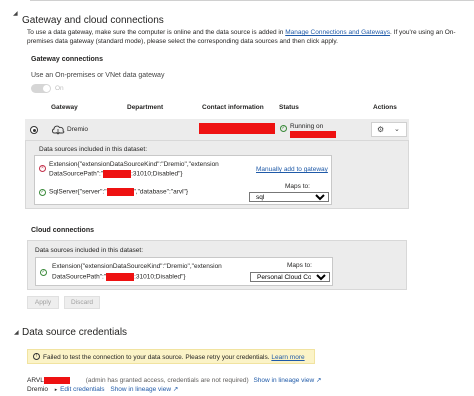 The image size is (474, 396). I want to click on col-status: Status, so click(289, 107).